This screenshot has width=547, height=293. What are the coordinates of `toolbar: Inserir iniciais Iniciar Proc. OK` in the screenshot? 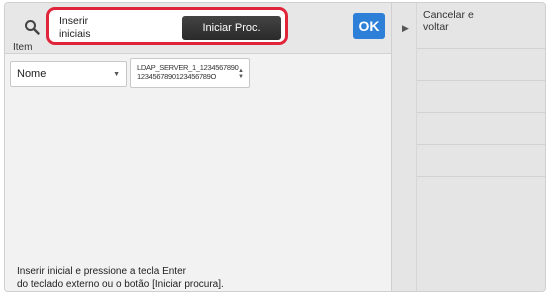 It's located at (198, 28).